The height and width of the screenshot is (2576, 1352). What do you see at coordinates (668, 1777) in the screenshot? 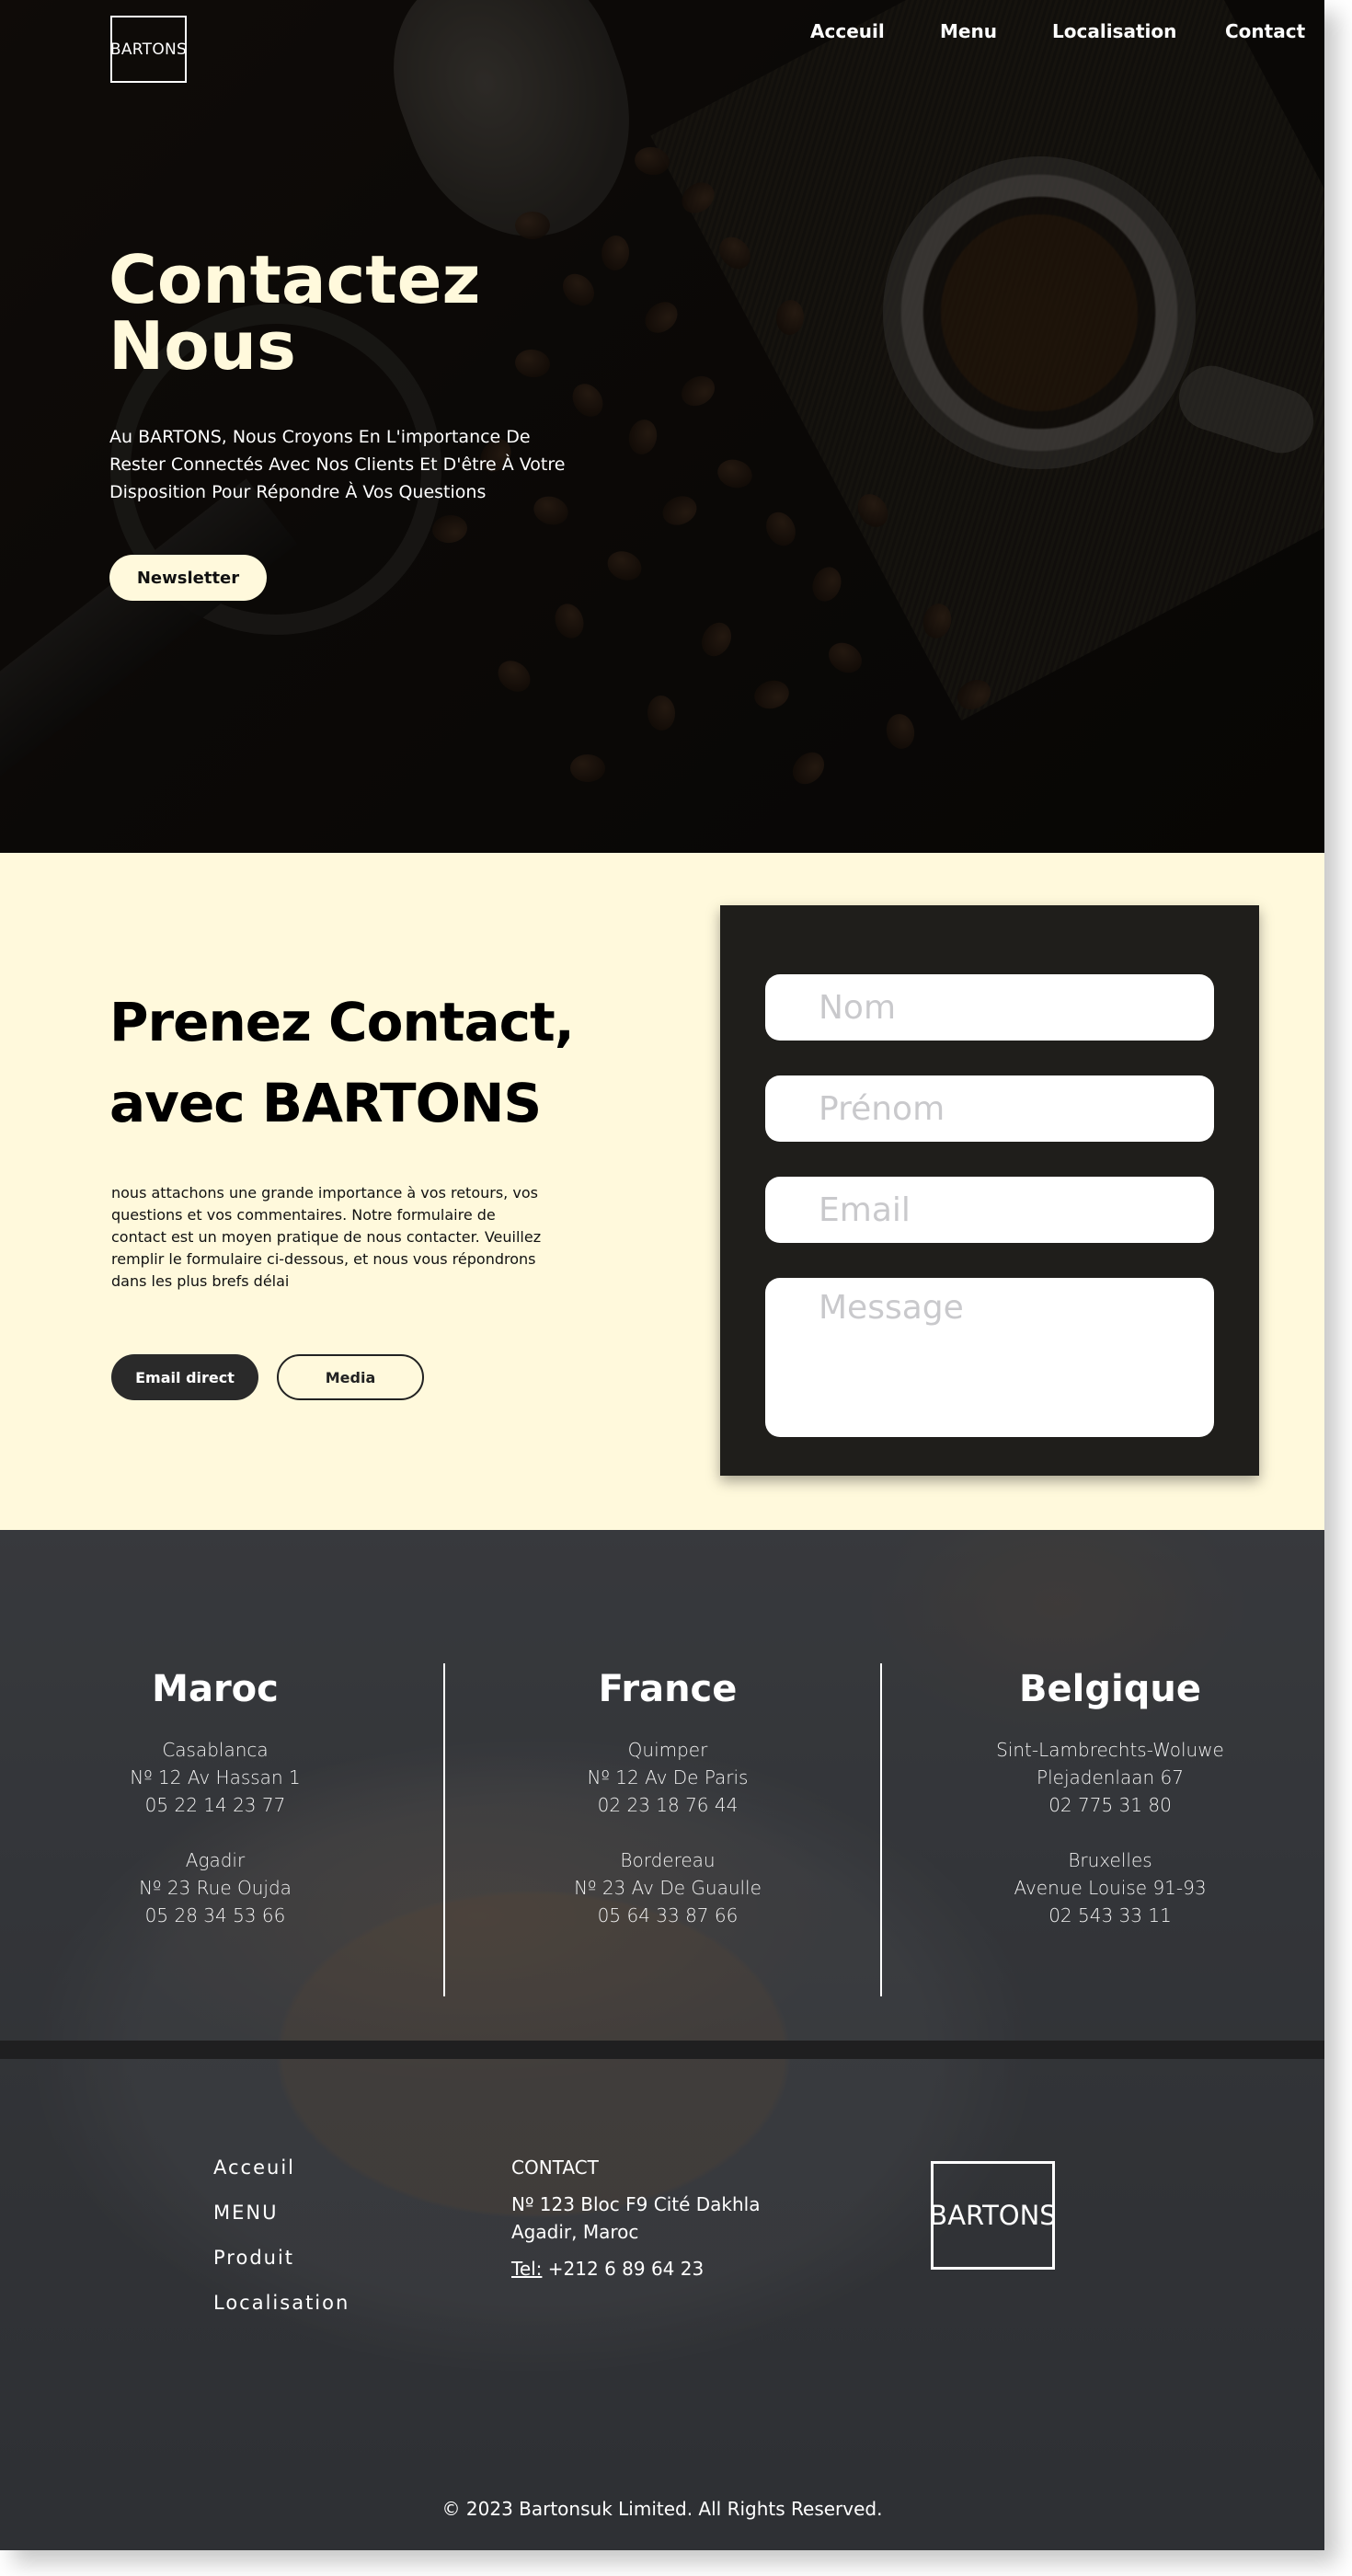
I see `office-address: Nº 12 Av De Paris` at bounding box center [668, 1777].